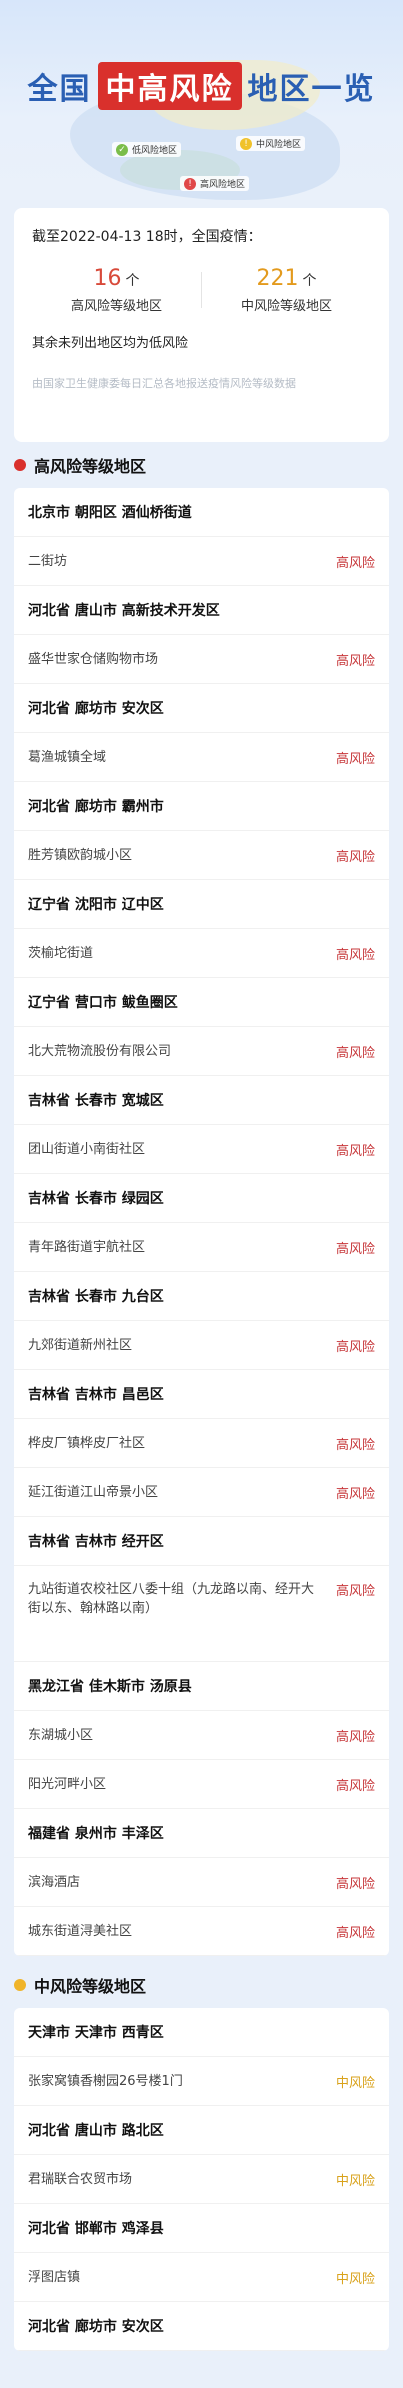 The width and height of the screenshot is (403, 2388). I want to click on location-name: 君瑞联合农贸市场, so click(80, 2179).